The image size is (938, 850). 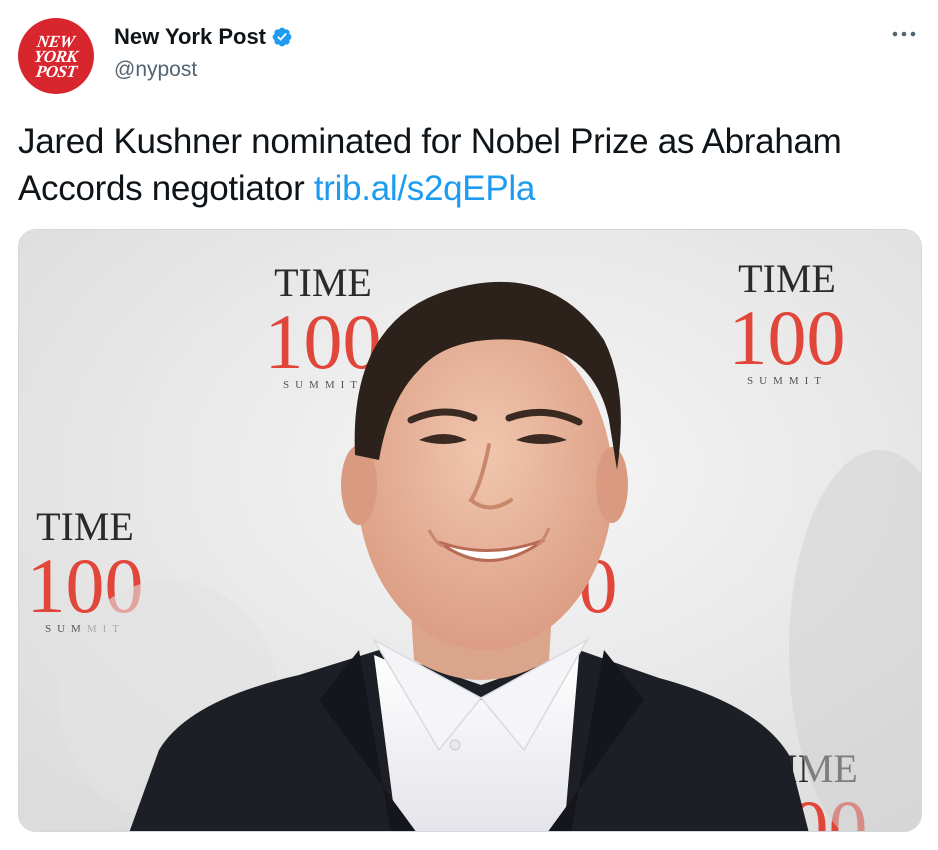 What do you see at coordinates (190, 37) in the screenshot?
I see `author-display-name: New York Post` at bounding box center [190, 37].